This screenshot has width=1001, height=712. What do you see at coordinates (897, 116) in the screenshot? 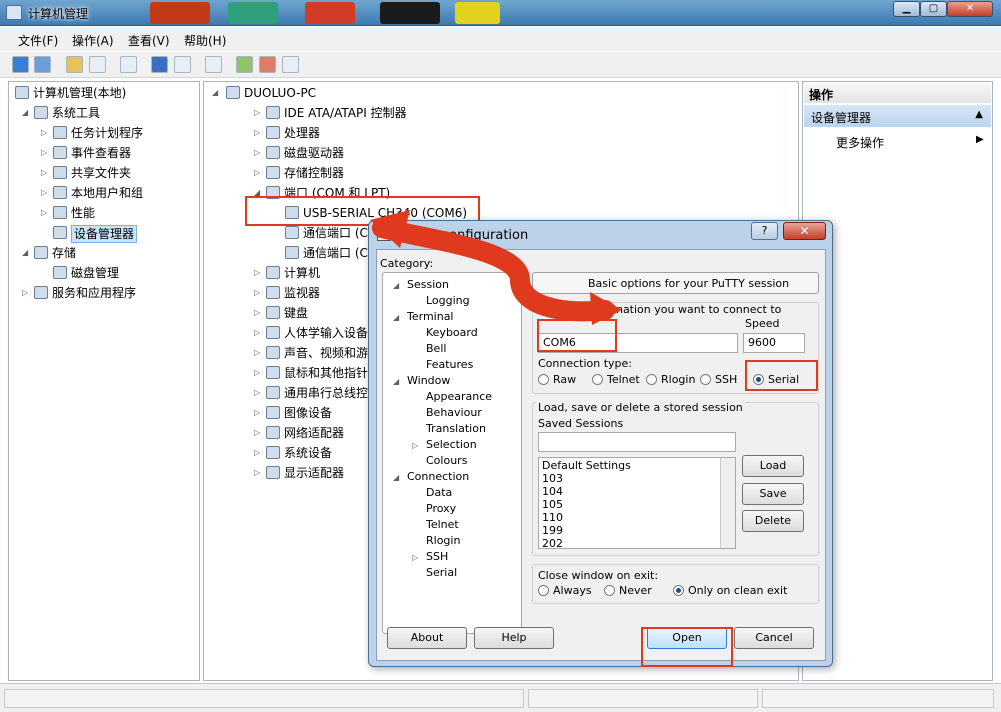
I see `actions-device-manager: 设备管理器 ▲` at bounding box center [897, 116].